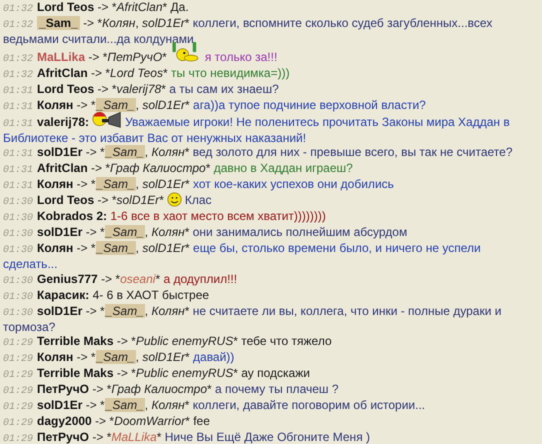 The image size is (542, 444). What do you see at coordinates (258, 153) in the screenshot?
I see `chat-message: 01:31 solD1Er -> *_Sam_, Колян* вед золото для них - превыше всего, вы так не считаете?` at bounding box center [258, 153].